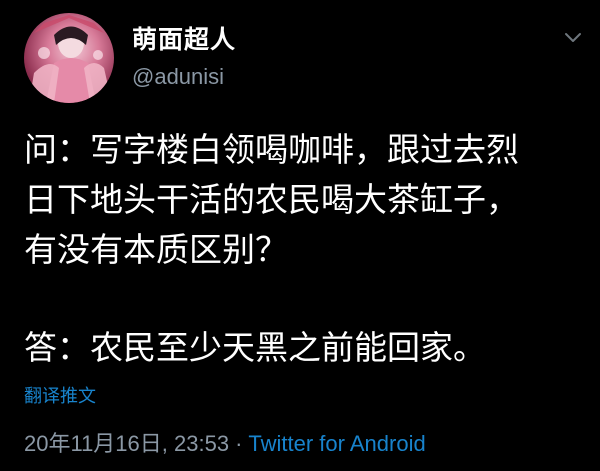  I want to click on tweet-text-line: 有没有本质区别？, so click(156, 249).